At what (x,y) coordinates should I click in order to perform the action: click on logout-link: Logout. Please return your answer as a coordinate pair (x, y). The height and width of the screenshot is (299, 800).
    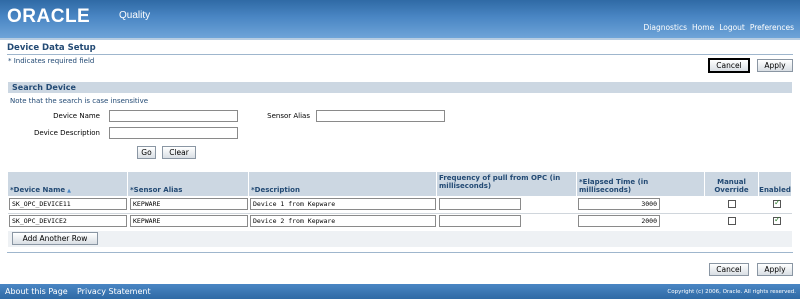
    Looking at the image, I should click on (732, 27).